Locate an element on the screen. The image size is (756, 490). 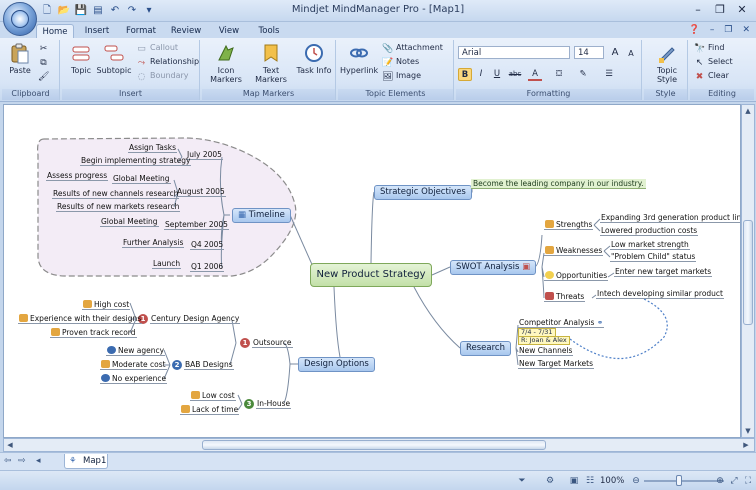
minimize-button: – is located at coordinates (698, 10).